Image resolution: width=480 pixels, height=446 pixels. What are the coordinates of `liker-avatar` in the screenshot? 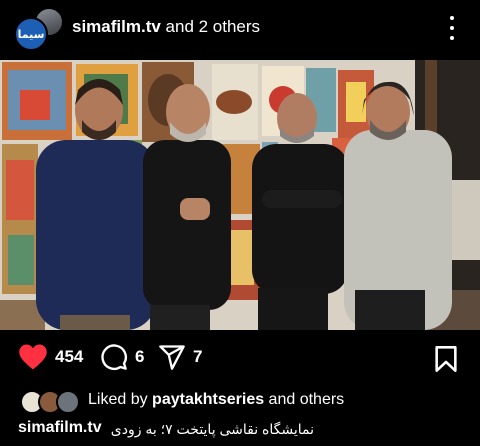 It's located at (68, 402).